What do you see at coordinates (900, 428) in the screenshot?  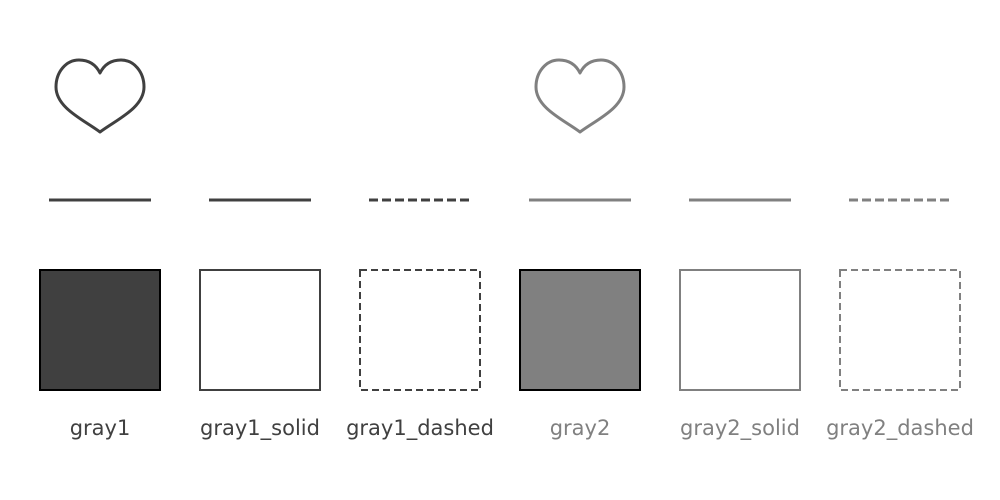 I see `swatch-label-5: gray2_dashed` at bounding box center [900, 428].